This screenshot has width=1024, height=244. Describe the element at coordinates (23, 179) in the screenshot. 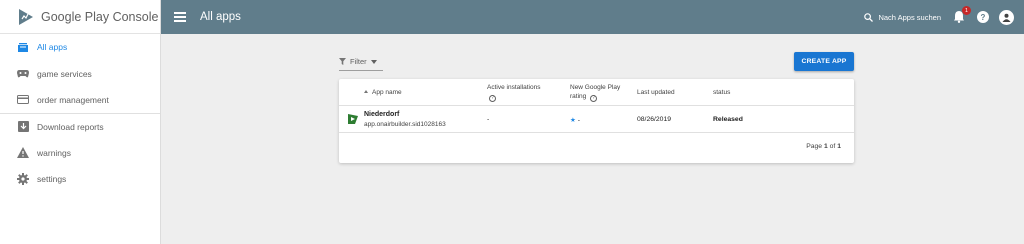

I see `gear-icon` at that location.